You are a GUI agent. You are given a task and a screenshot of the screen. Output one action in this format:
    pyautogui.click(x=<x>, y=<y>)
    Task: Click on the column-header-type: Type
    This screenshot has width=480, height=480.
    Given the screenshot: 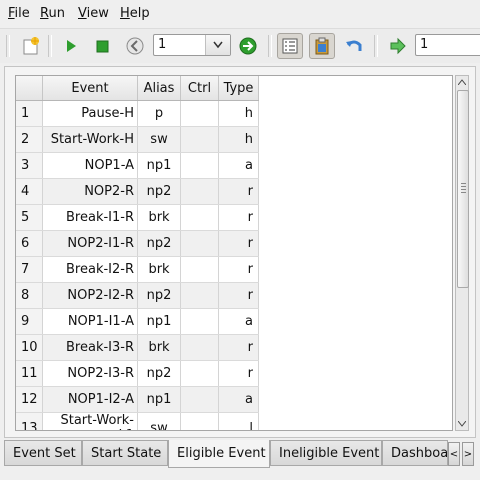 What is the action you would take?
    pyautogui.click(x=238, y=88)
    